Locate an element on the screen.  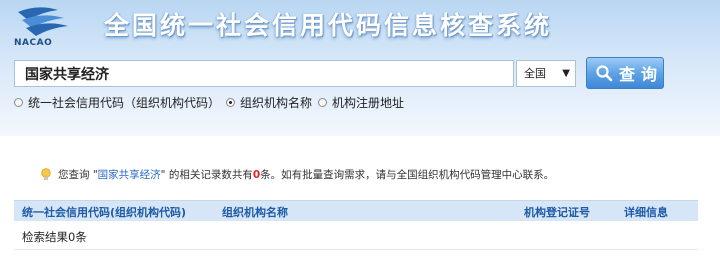
column-header-reg-number: 机构登记证号 is located at coordinates (557, 212).